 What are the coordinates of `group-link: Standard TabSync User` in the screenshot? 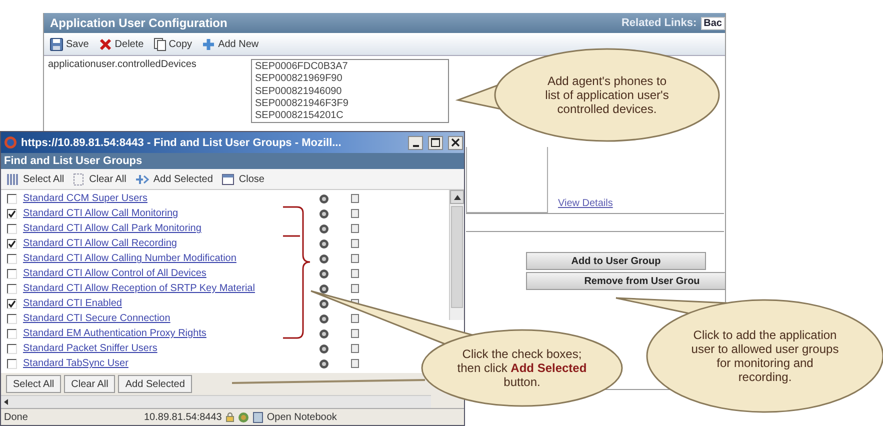 It's located at (75, 363).